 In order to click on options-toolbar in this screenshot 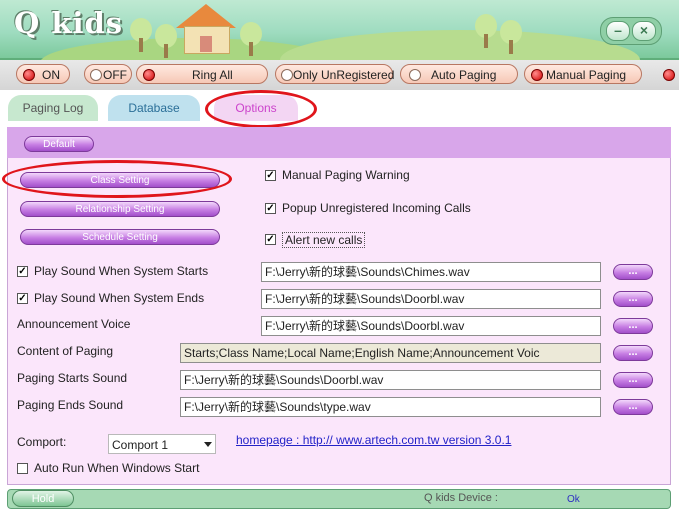, I will do `click(339, 142)`.